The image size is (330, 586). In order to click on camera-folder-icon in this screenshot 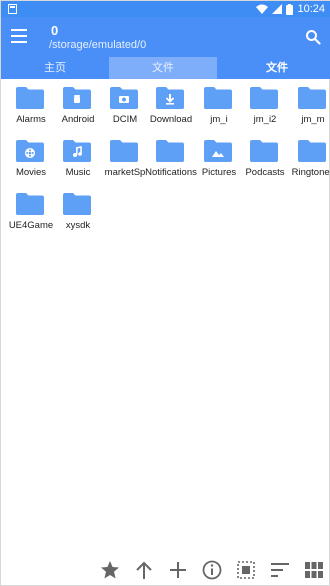, I will do `click(124, 98)`.